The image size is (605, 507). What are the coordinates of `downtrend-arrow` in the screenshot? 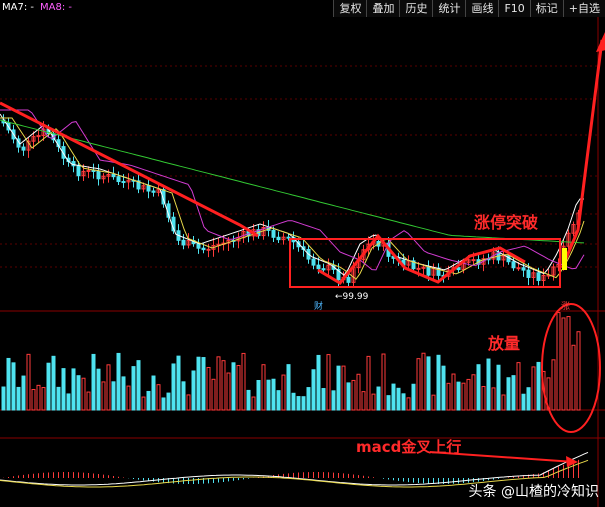 It's located at (129, 169).